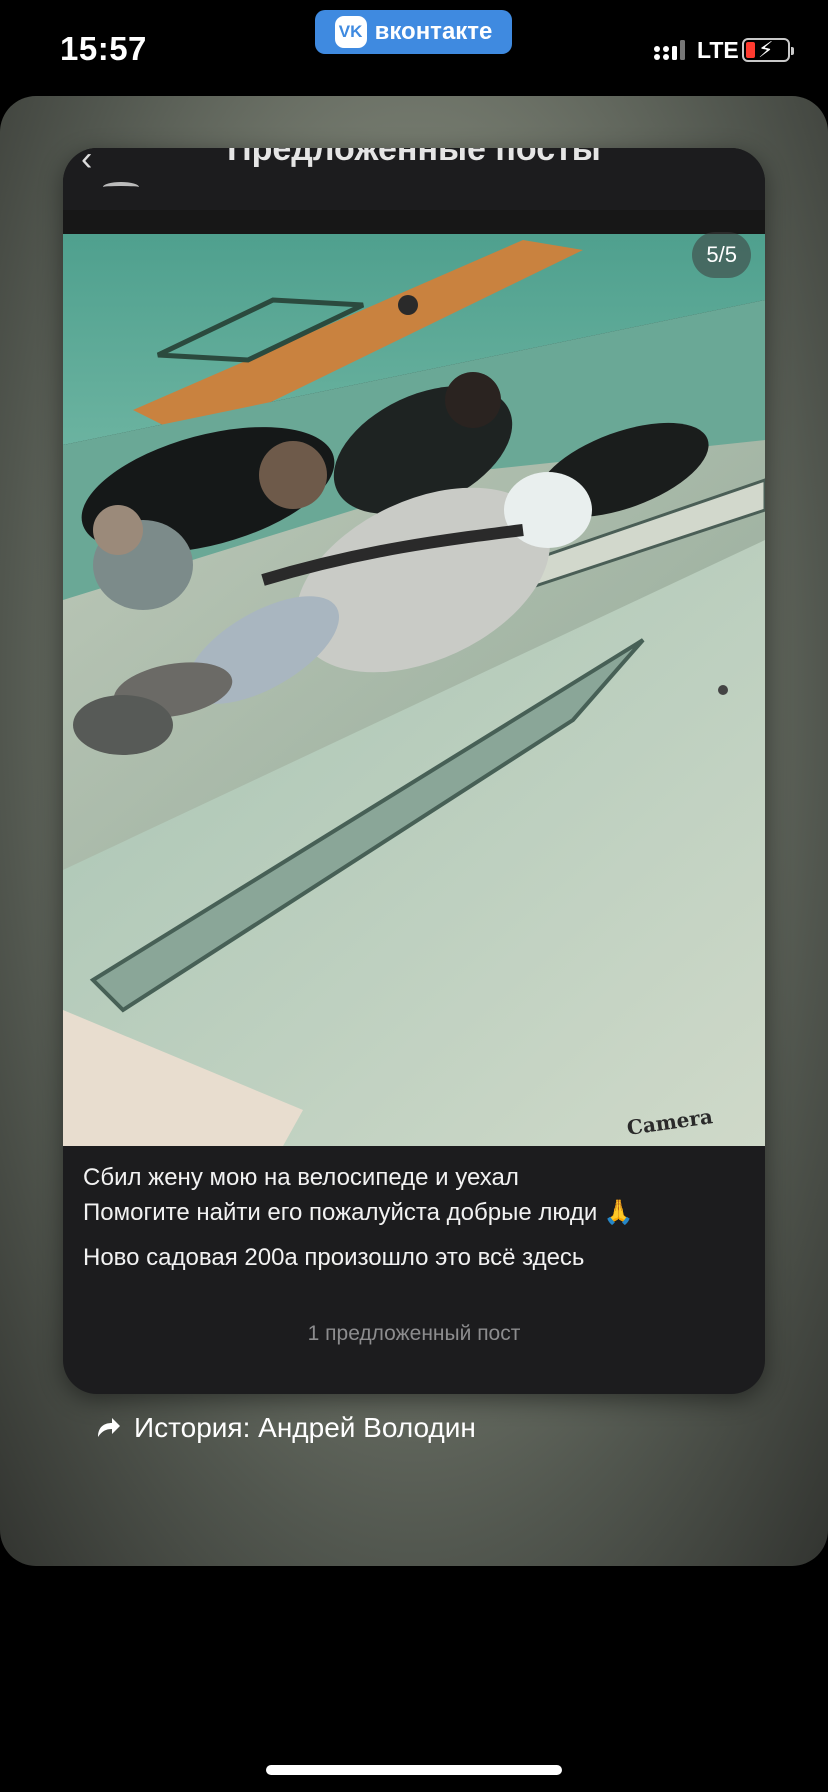  I want to click on card-header: ‹ Предложенные посты, so click(414, 179).